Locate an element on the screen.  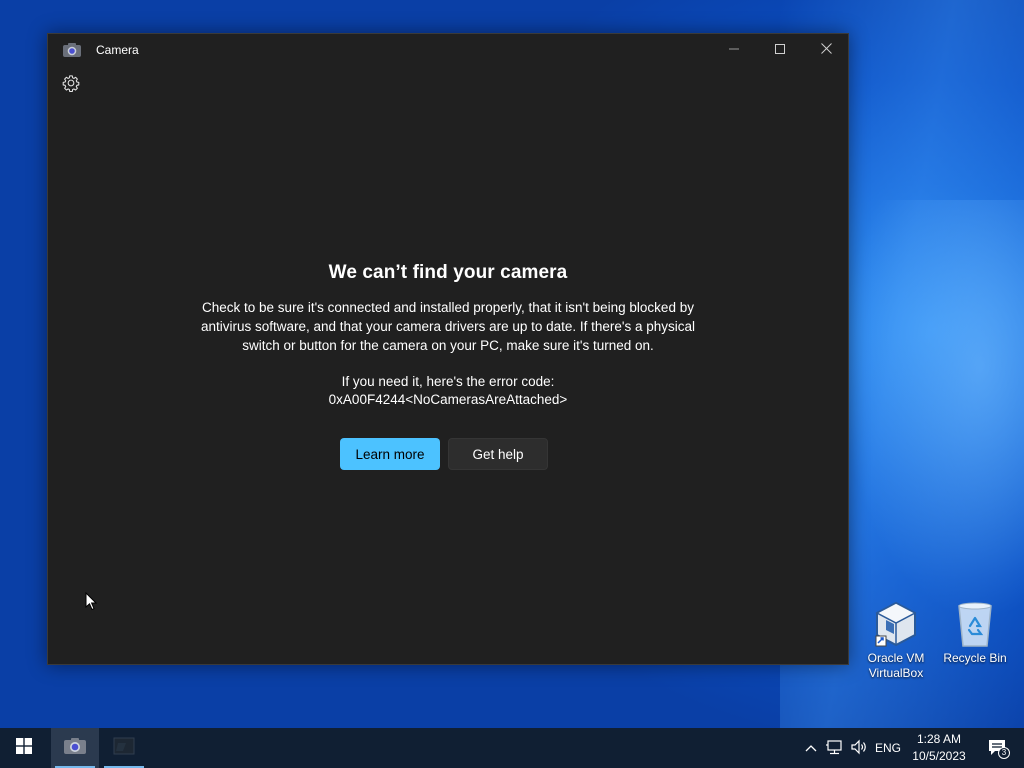
window-title: Camera is located at coordinates (117, 50).